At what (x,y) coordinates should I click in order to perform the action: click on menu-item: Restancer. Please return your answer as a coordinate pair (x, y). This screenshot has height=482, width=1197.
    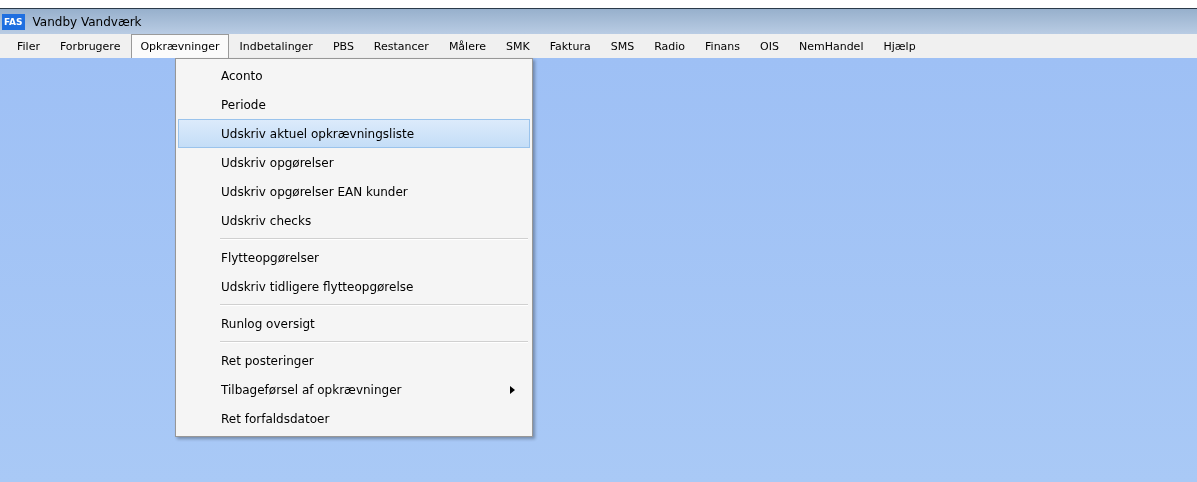
    Looking at the image, I should click on (401, 46).